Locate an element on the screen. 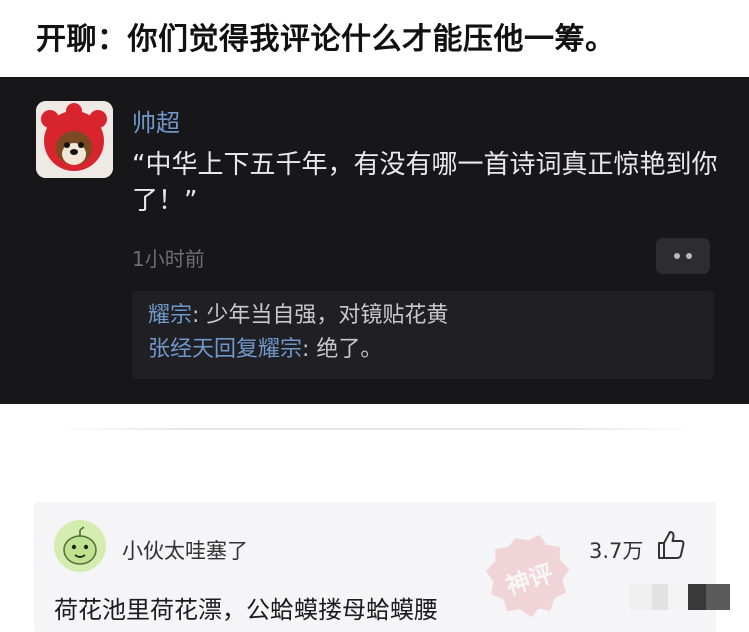  blurred-region is located at coordinates (680, 597).